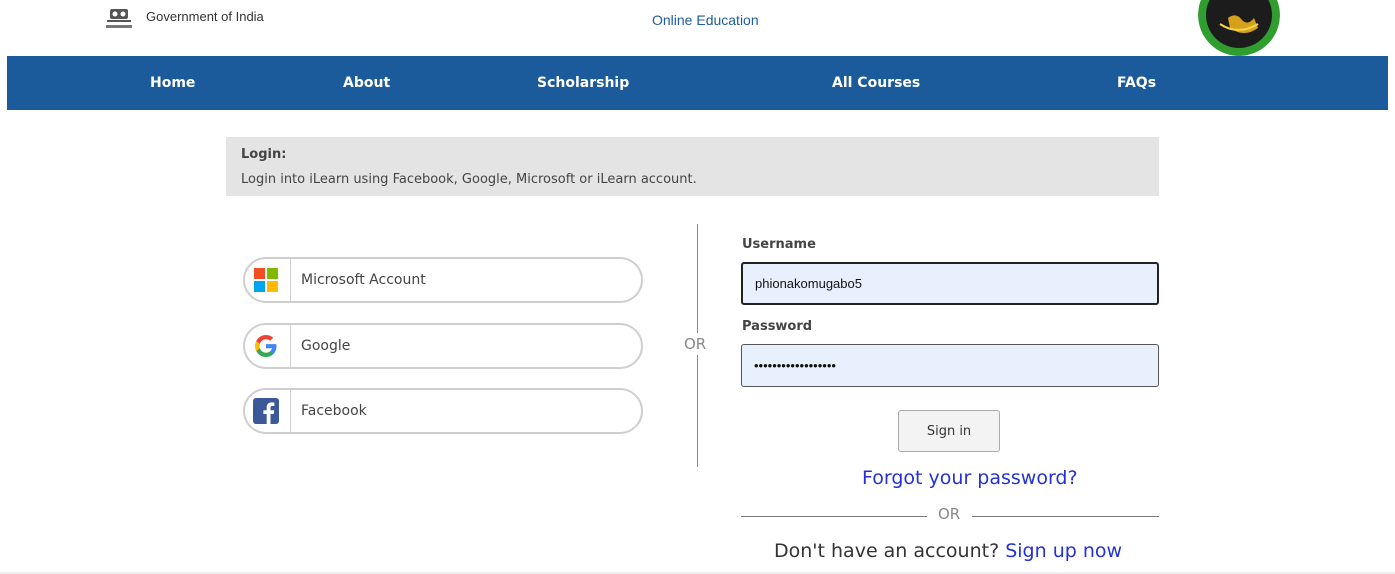  What do you see at coordinates (119, 18) in the screenshot?
I see `government-emblem-icon` at bounding box center [119, 18].